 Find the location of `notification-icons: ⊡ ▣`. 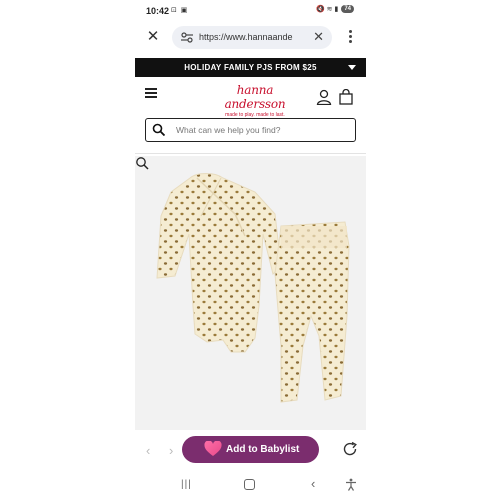

notification-icons: ⊡ ▣ is located at coordinates (180, 10).